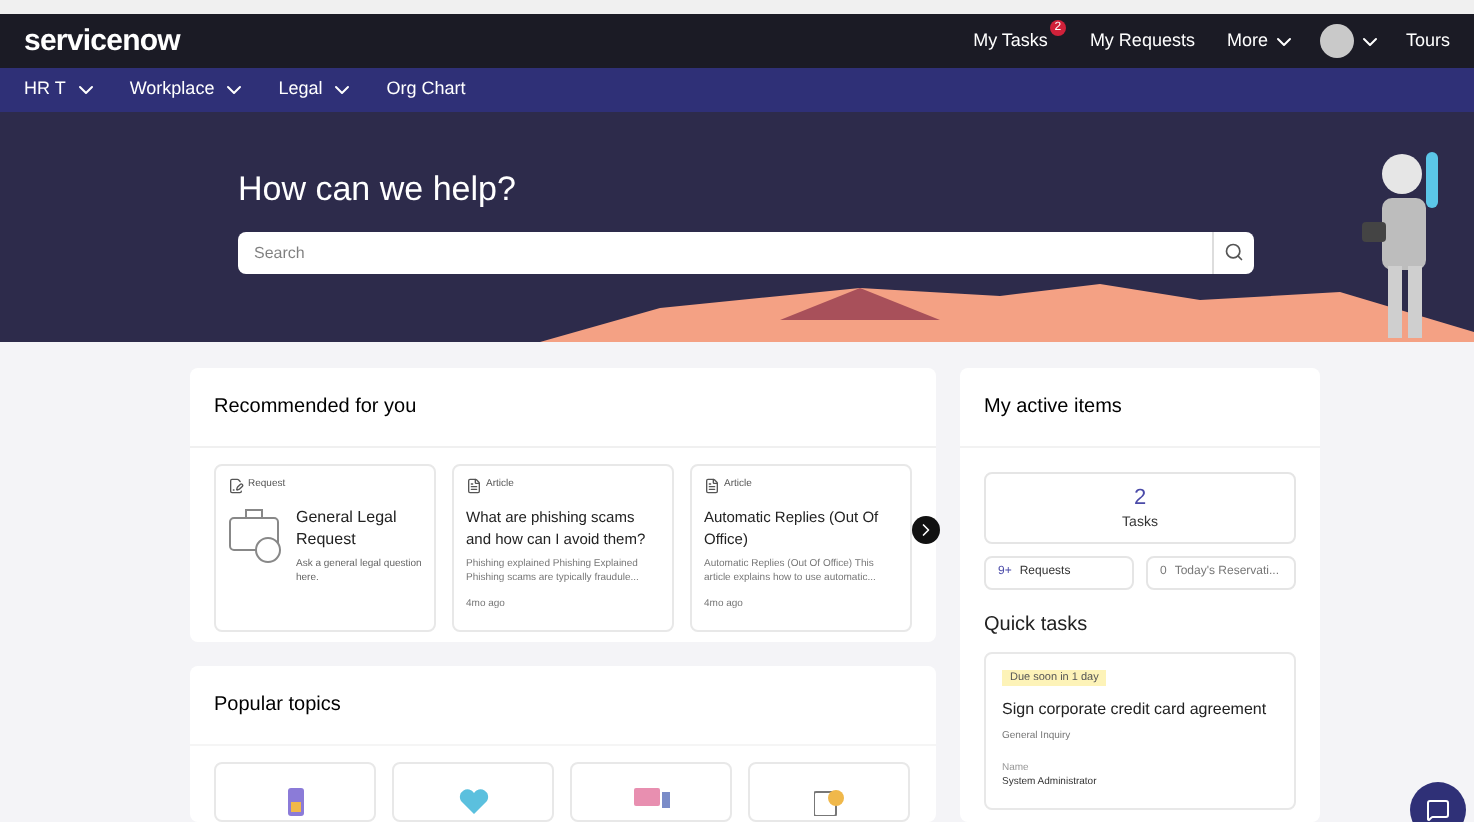  I want to click on quick-tasks-title: Quick tasks, so click(1037, 626).